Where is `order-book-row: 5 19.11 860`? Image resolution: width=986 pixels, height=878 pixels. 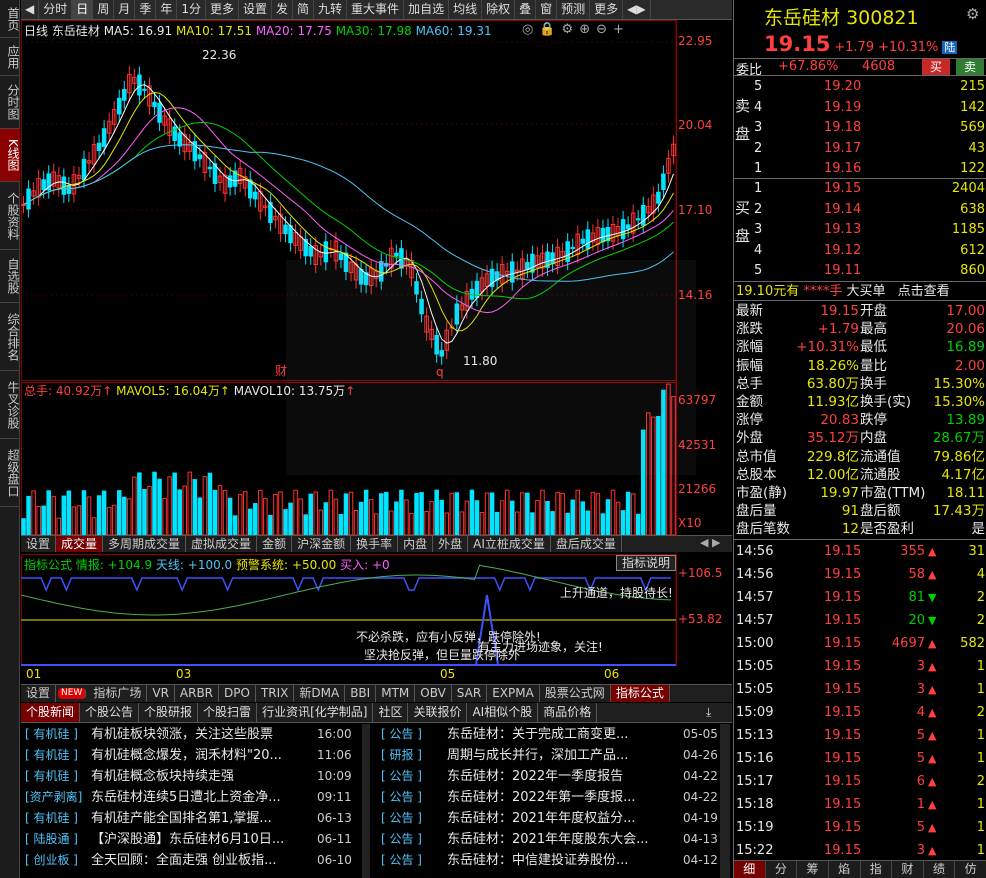
order-book-row: 5 19.11 860 is located at coordinates (860, 271).